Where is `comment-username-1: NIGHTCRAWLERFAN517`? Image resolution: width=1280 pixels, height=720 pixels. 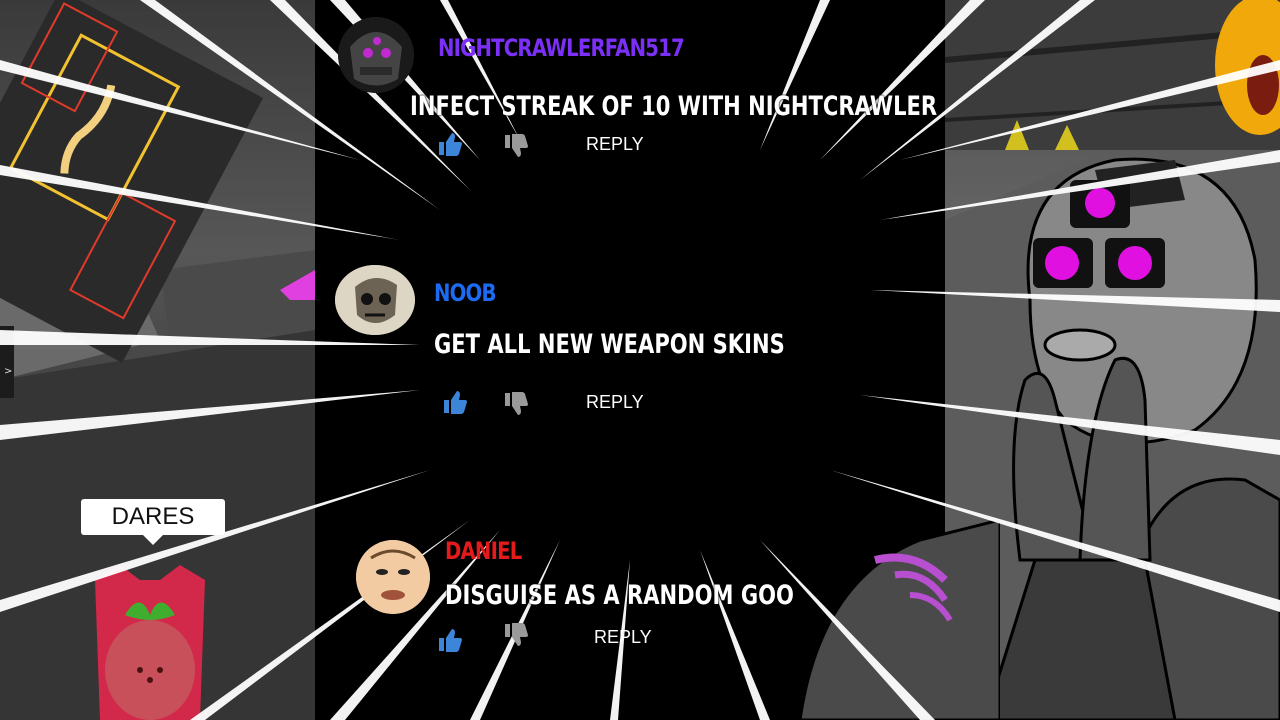
comment-username-1: NIGHTCRAWLERFAN517 is located at coordinates (561, 48).